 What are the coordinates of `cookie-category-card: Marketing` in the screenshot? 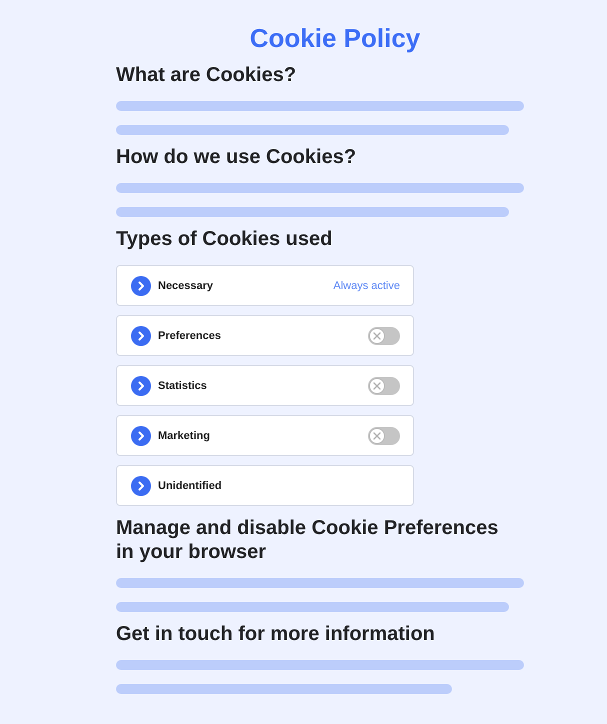 It's located at (265, 435).